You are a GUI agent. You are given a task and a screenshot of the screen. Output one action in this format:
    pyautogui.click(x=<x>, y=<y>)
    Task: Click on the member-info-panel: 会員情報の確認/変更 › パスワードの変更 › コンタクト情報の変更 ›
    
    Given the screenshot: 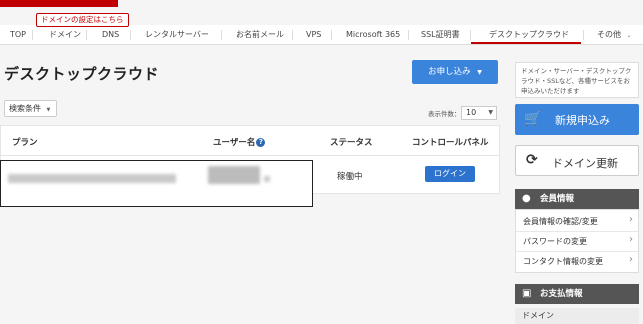 What is the action you would take?
    pyautogui.click(x=577, y=241)
    